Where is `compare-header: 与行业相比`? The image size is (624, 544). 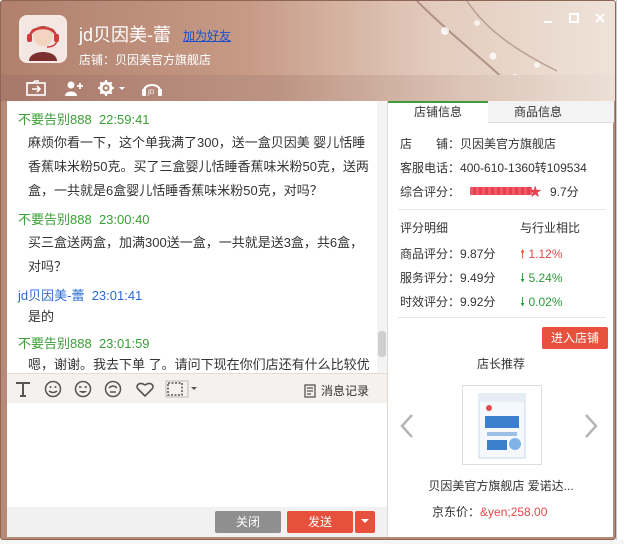
compare-header: 与行业相比 is located at coordinates (550, 228).